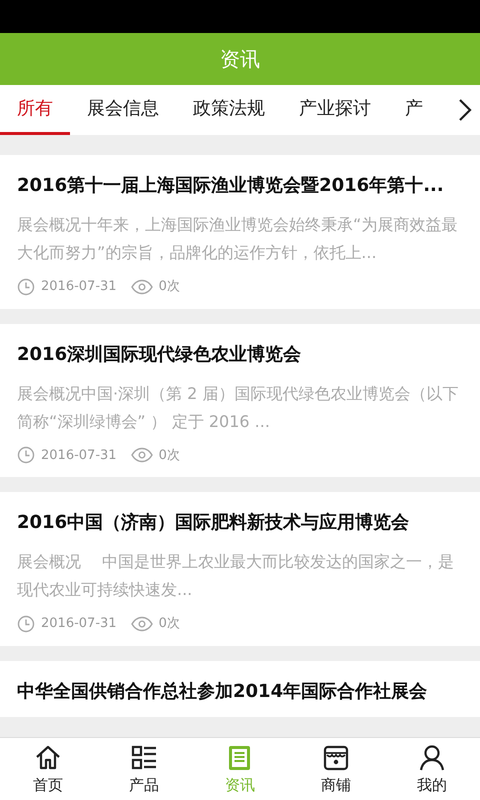 This screenshot has height=800, width=480. What do you see at coordinates (432, 785) in the screenshot?
I see `nav-label: 我的` at bounding box center [432, 785].